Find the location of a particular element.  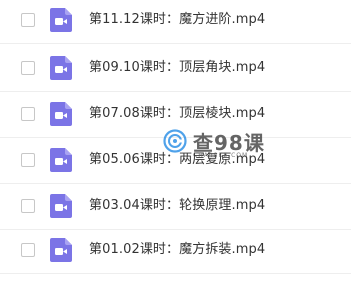

file-name: 第09.10课时：顶层角块.mp4 is located at coordinates (177, 68).